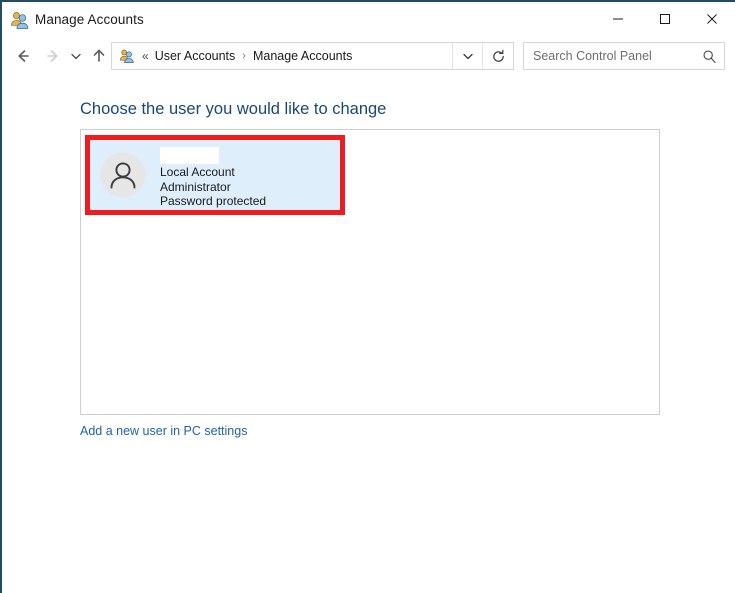 Image resolution: width=735 pixels, height=593 pixels. Describe the element at coordinates (233, 109) in the screenshot. I see `page-title: Choose the user you would like to change` at that location.